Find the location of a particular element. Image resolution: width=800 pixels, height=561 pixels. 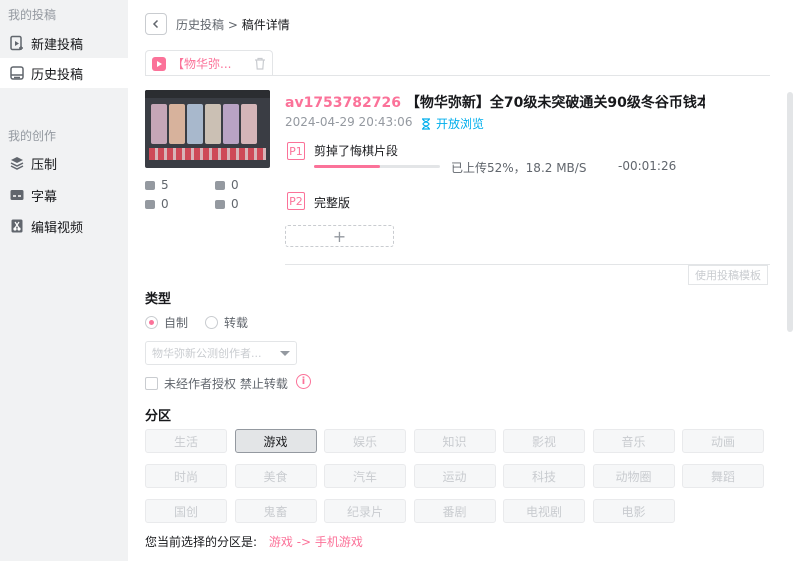

back-button is located at coordinates (156, 24).